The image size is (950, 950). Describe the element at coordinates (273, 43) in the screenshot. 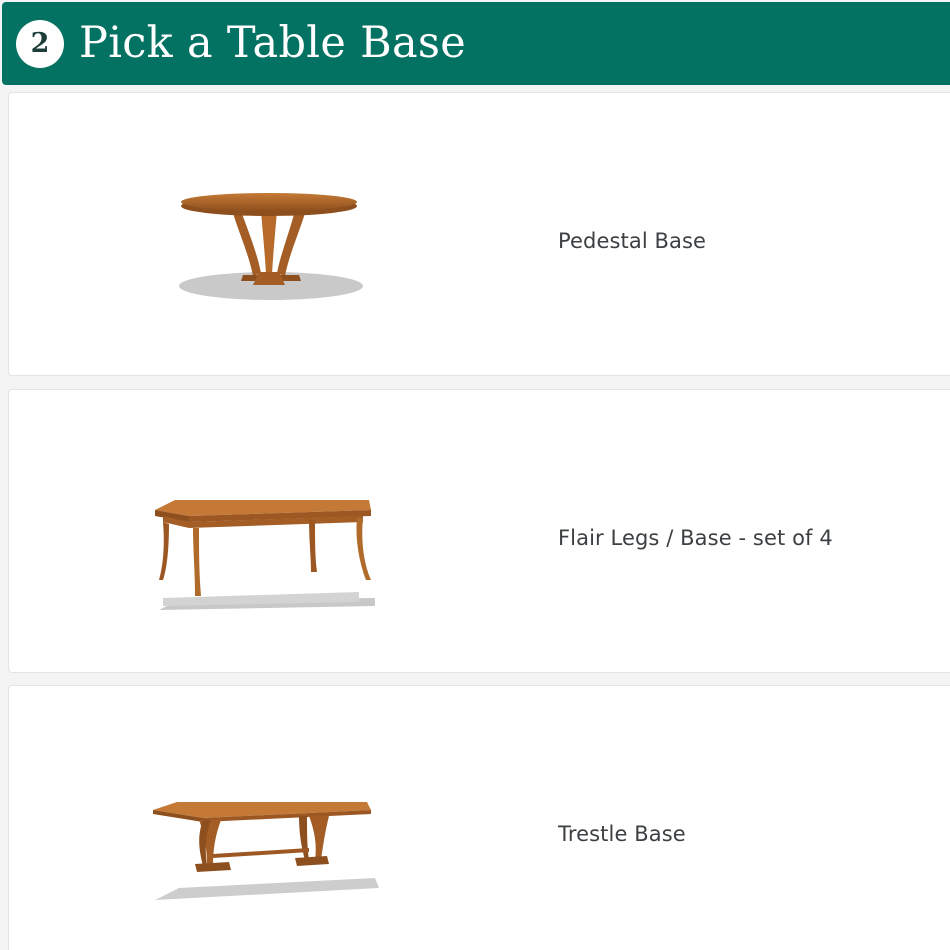

I see `step-title: Pick a Table Base` at that location.